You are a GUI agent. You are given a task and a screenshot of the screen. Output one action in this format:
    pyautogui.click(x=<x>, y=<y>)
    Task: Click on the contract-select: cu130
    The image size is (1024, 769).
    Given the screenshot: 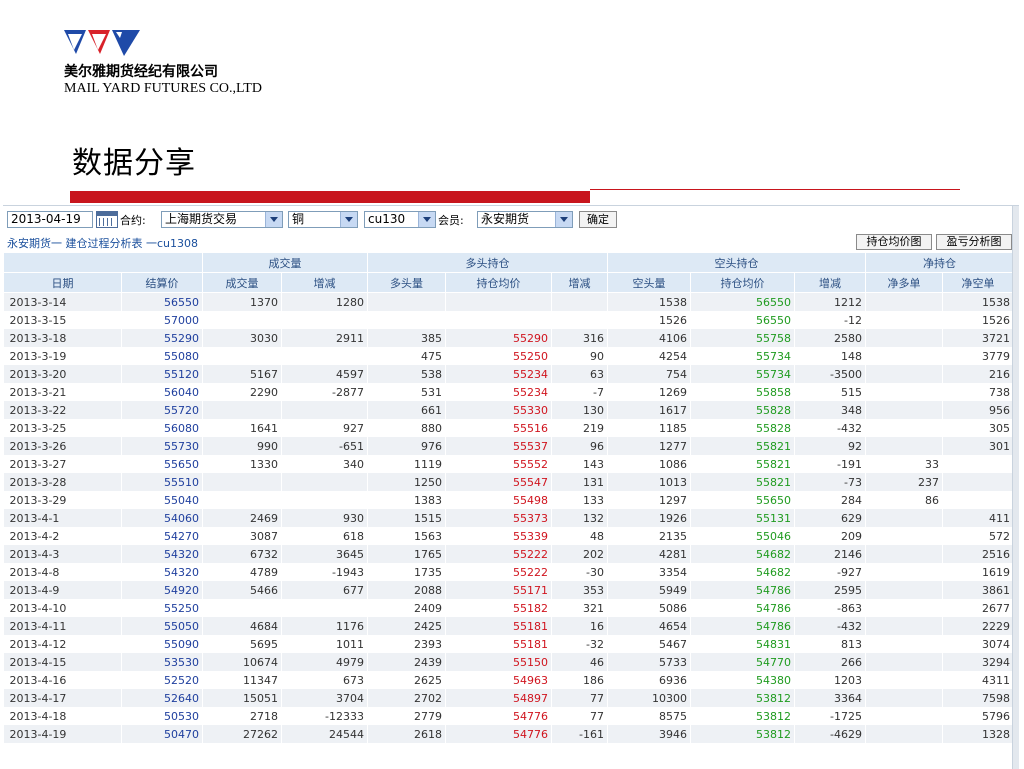 What is the action you would take?
    pyautogui.click(x=400, y=219)
    